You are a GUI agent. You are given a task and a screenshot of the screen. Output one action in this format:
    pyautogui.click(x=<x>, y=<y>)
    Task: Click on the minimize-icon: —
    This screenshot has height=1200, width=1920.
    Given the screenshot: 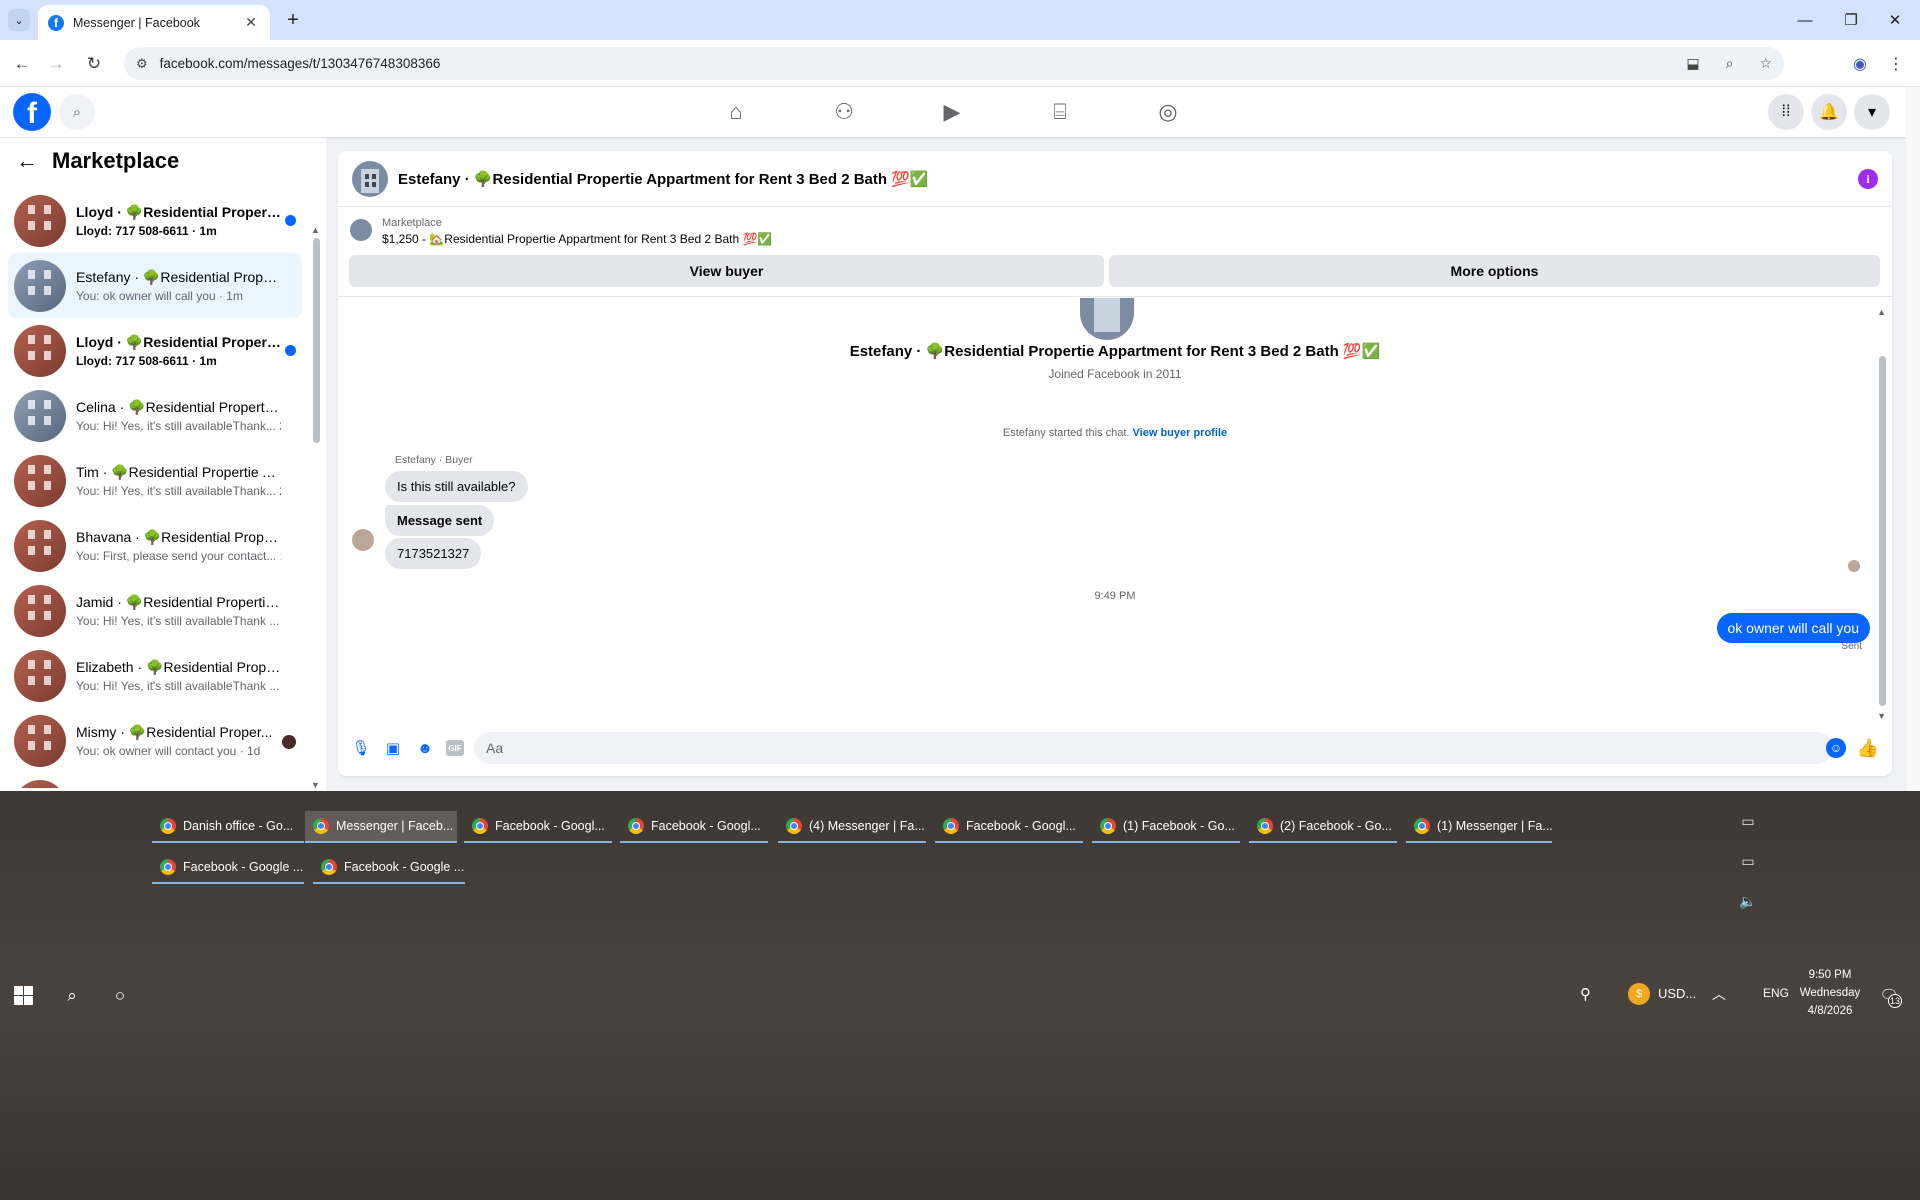 What is the action you would take?
    pyautogui.click(x=1805, y=20)
    